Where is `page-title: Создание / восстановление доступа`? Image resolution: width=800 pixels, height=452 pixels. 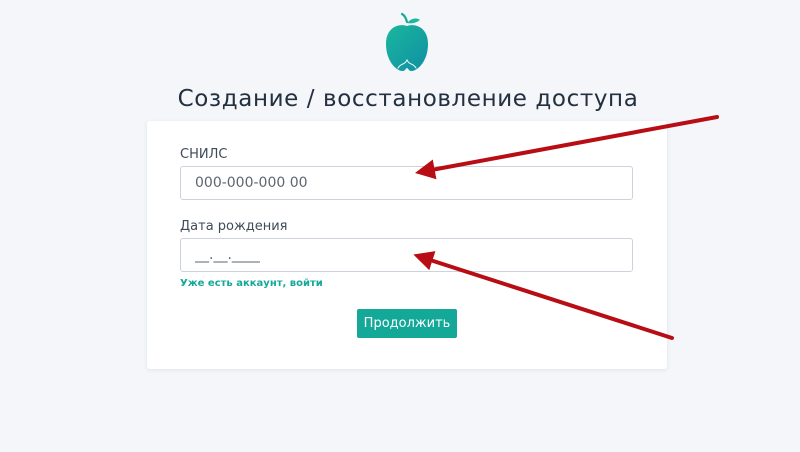
page-title: Создание / восстановление доступа is located at coordinates (408, 99).